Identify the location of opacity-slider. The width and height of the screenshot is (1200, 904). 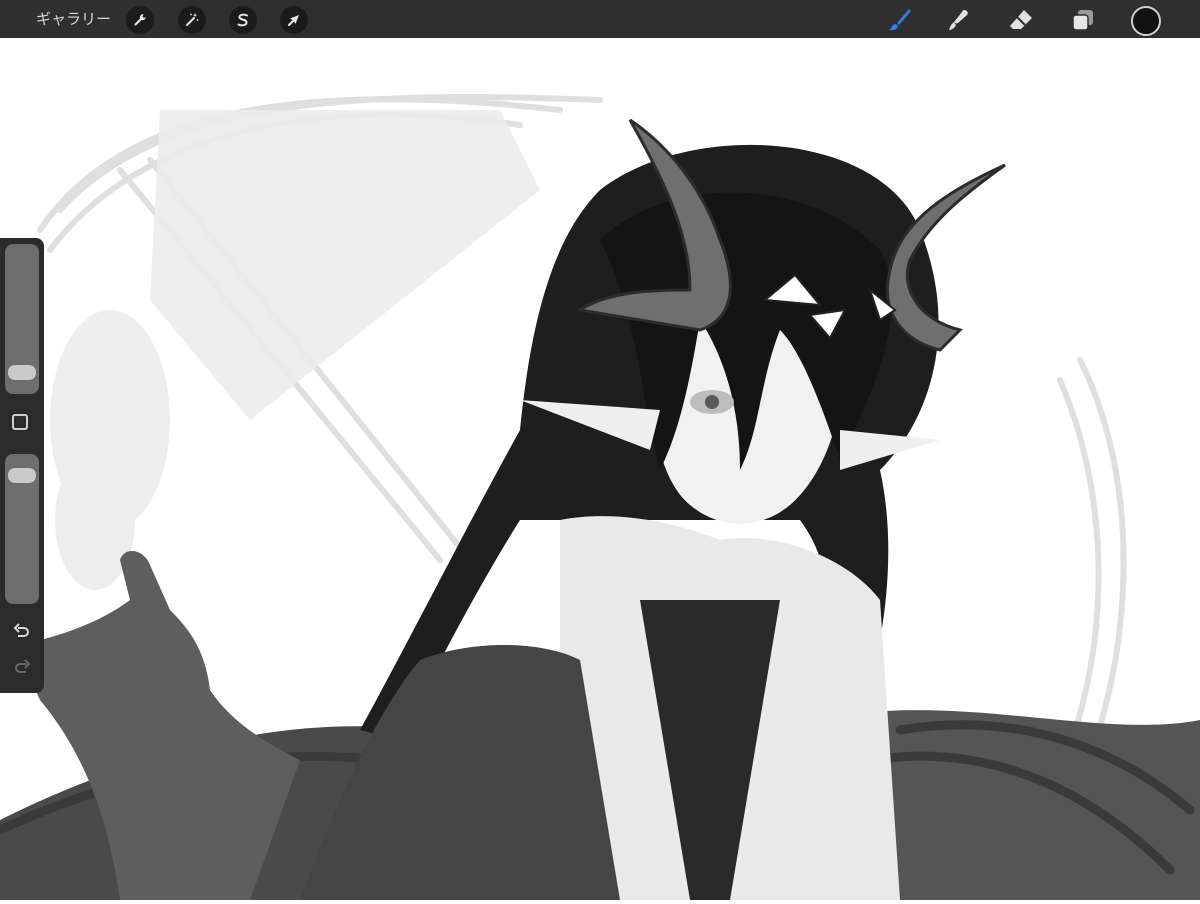
(22, 529).